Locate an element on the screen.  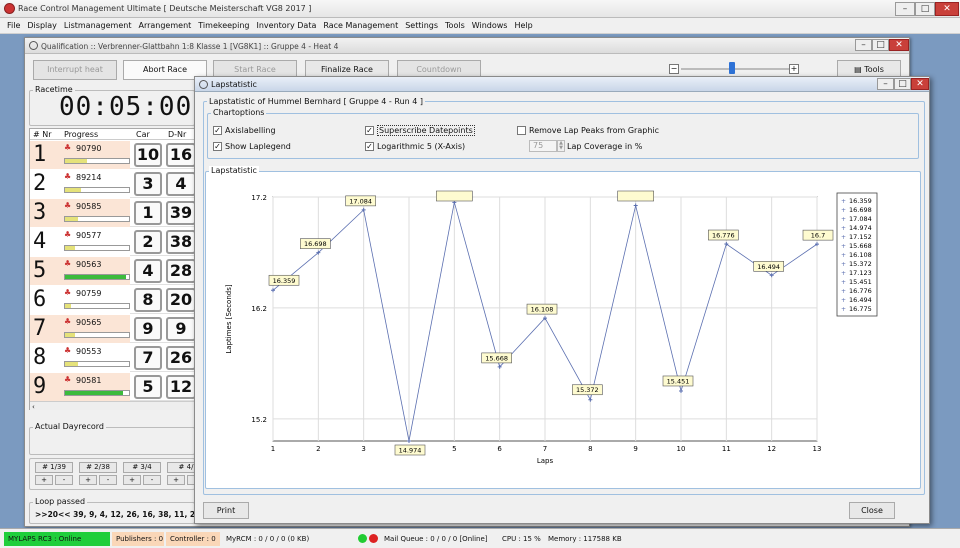
table-row: 2 ♣ 89214 3 4 is located at coordinates (113, 184).